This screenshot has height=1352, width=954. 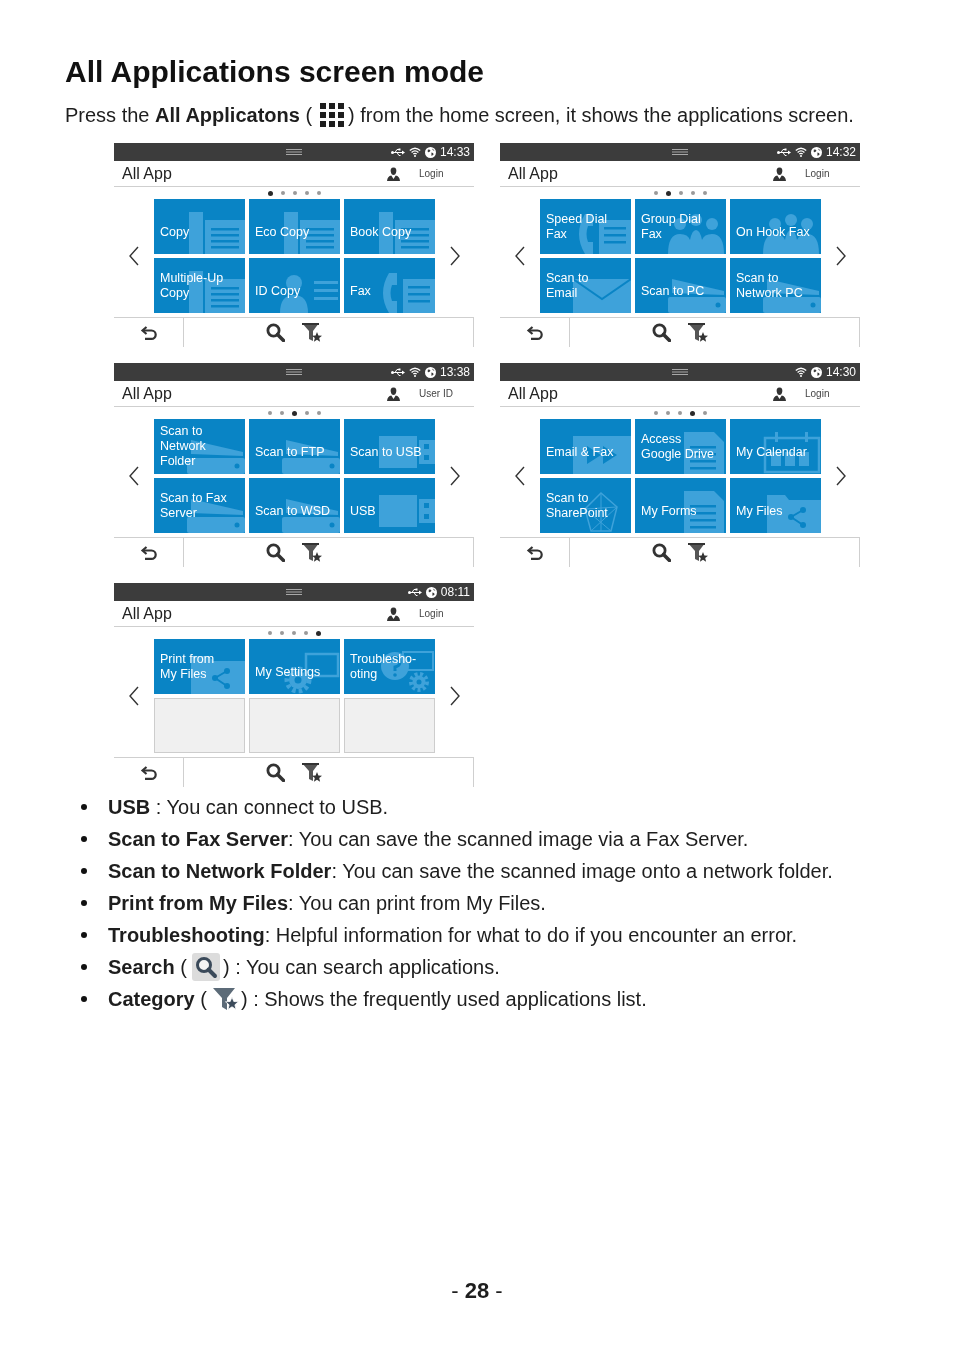 I want to click on app-tile: My Files, so click(x=775, y=505).